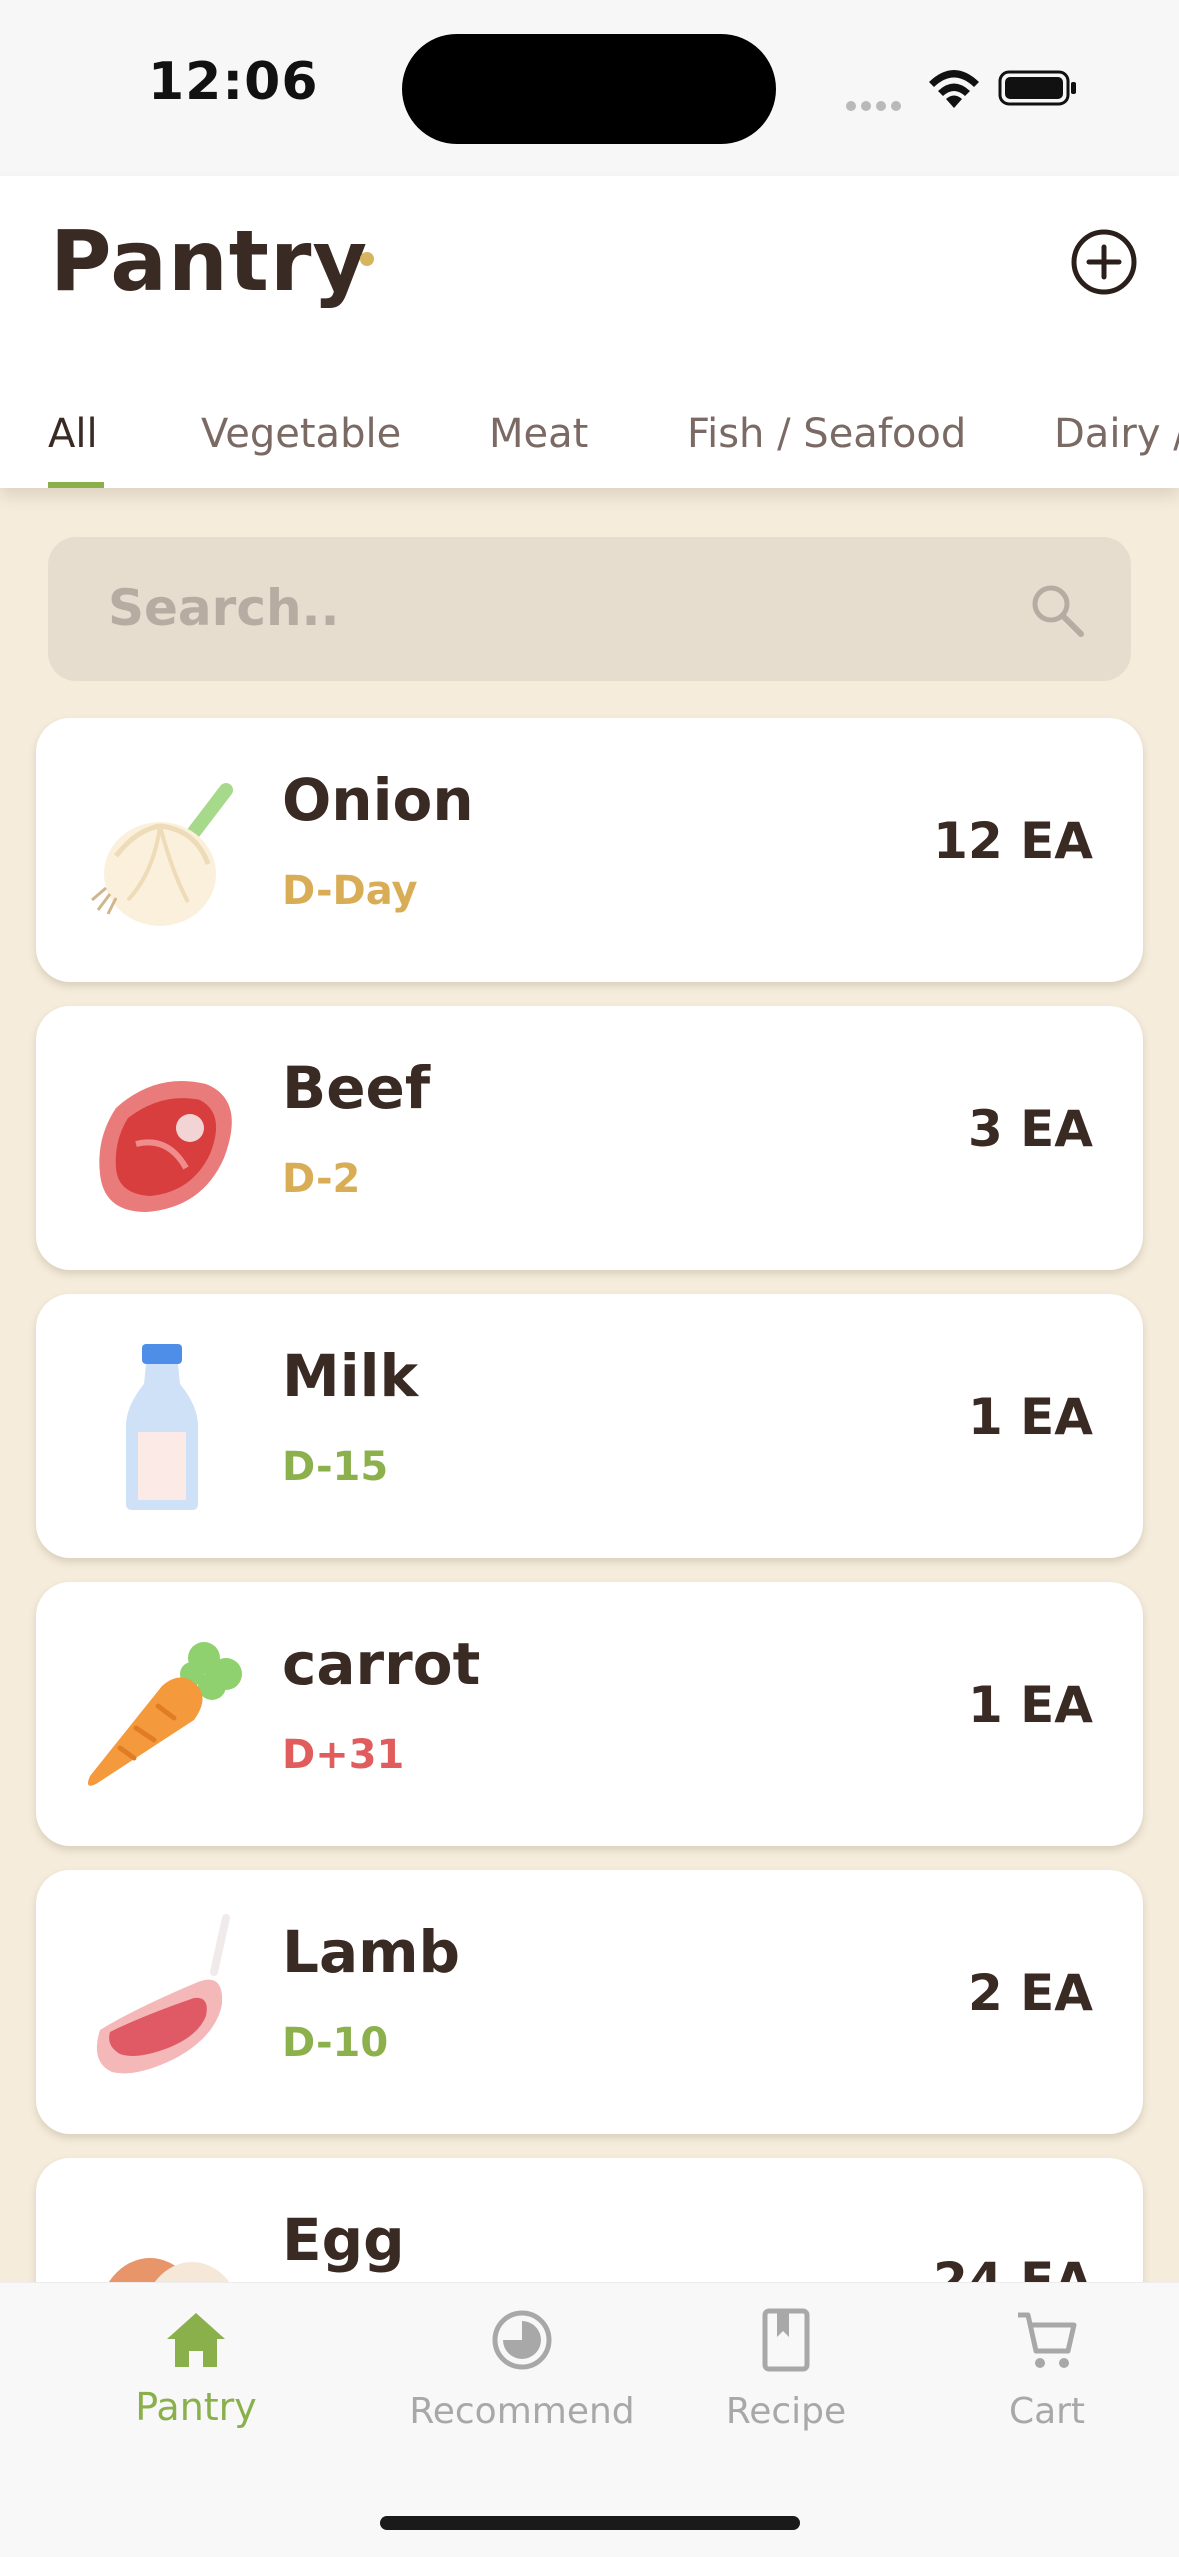 The height and width of the screenshot is (2557, 1179). I want to click on item-quantity: 12 EA, so click(1013, 841).